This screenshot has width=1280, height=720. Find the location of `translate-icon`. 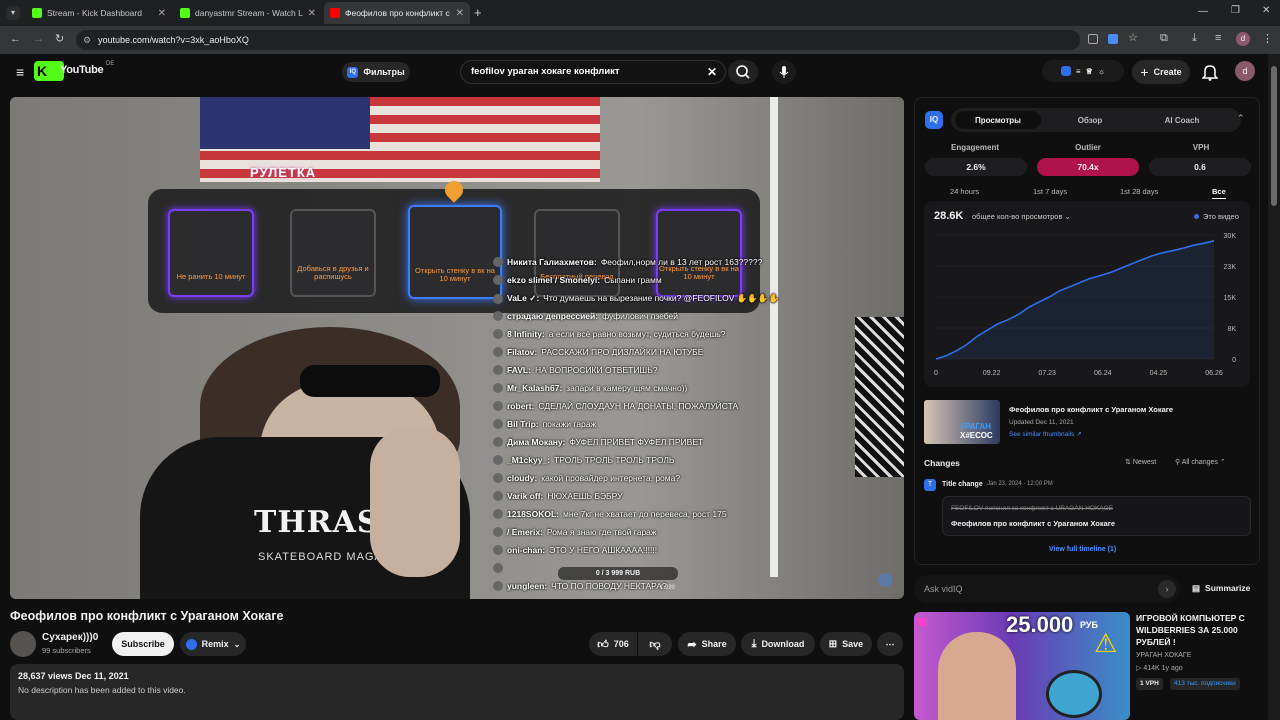

translate-icon is located at coordinates (1093, 39).